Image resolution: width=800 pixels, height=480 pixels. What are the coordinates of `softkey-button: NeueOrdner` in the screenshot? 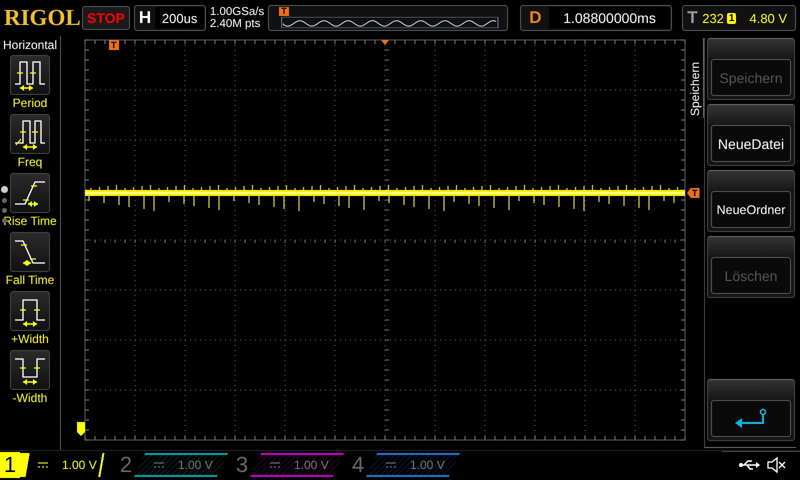 It's located at (751, 209).